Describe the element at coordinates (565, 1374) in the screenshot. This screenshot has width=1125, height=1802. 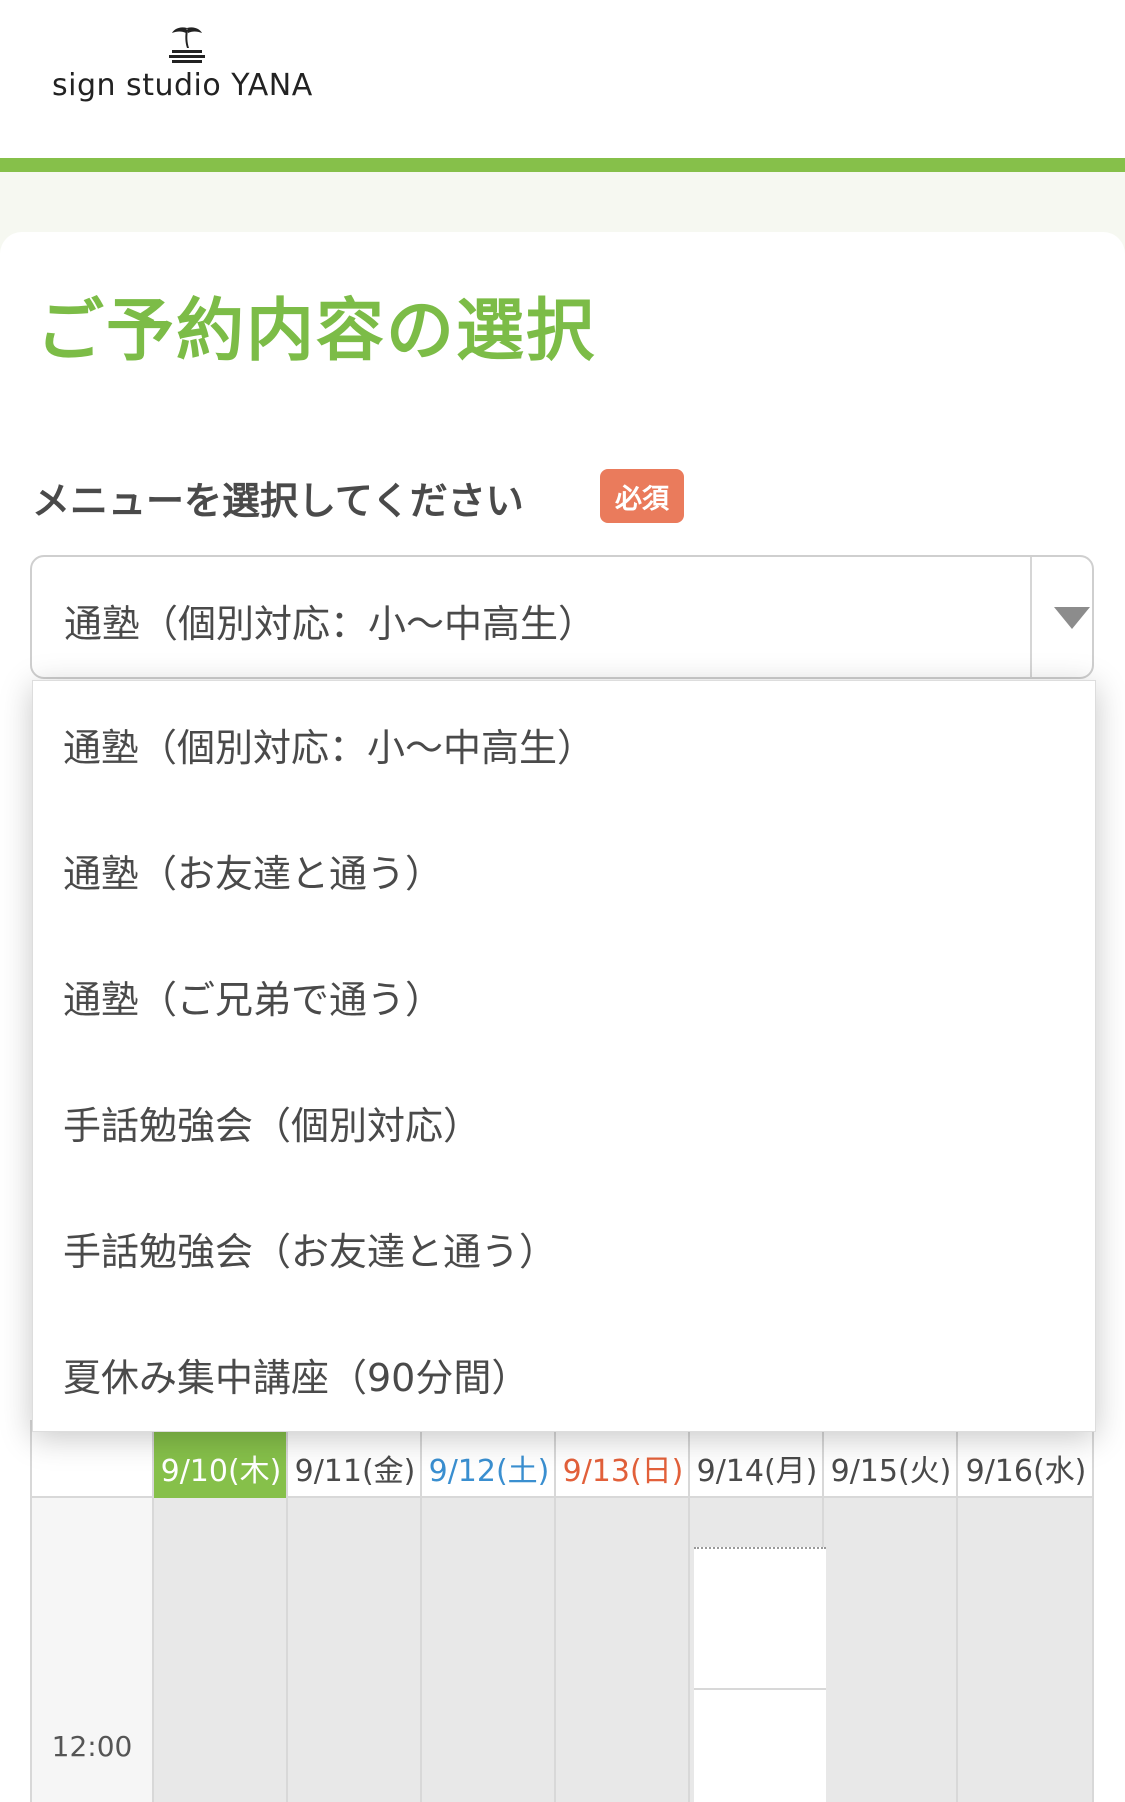
I see `dropdown-option: 夏休み集中講座（90分間）` at that location.